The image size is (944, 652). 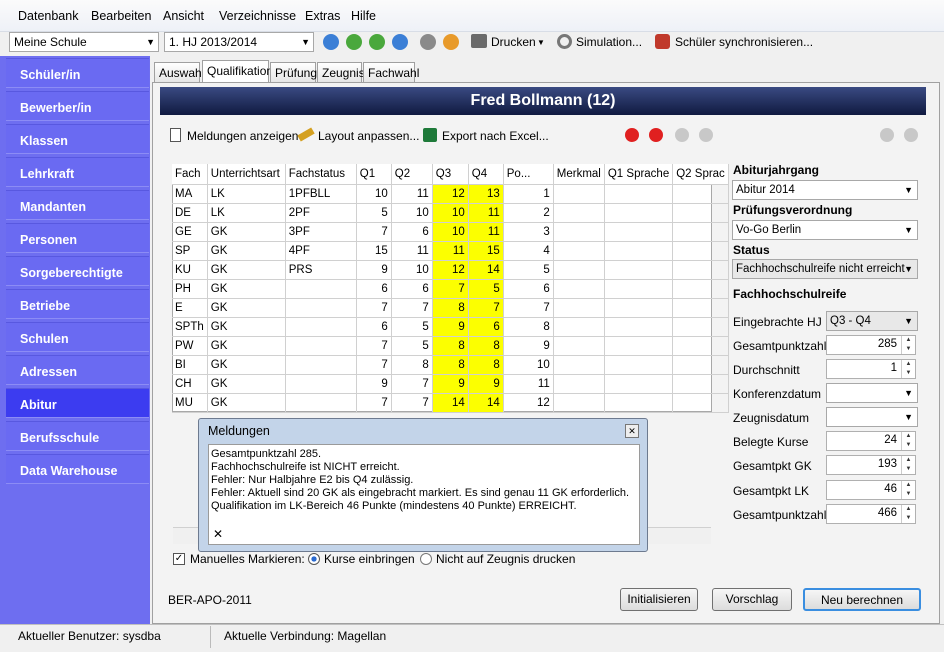 What do you see at coordinates (321, 251) in the screenshot?
I see `table-cell: 4PF` at bounding box center [321, 251].